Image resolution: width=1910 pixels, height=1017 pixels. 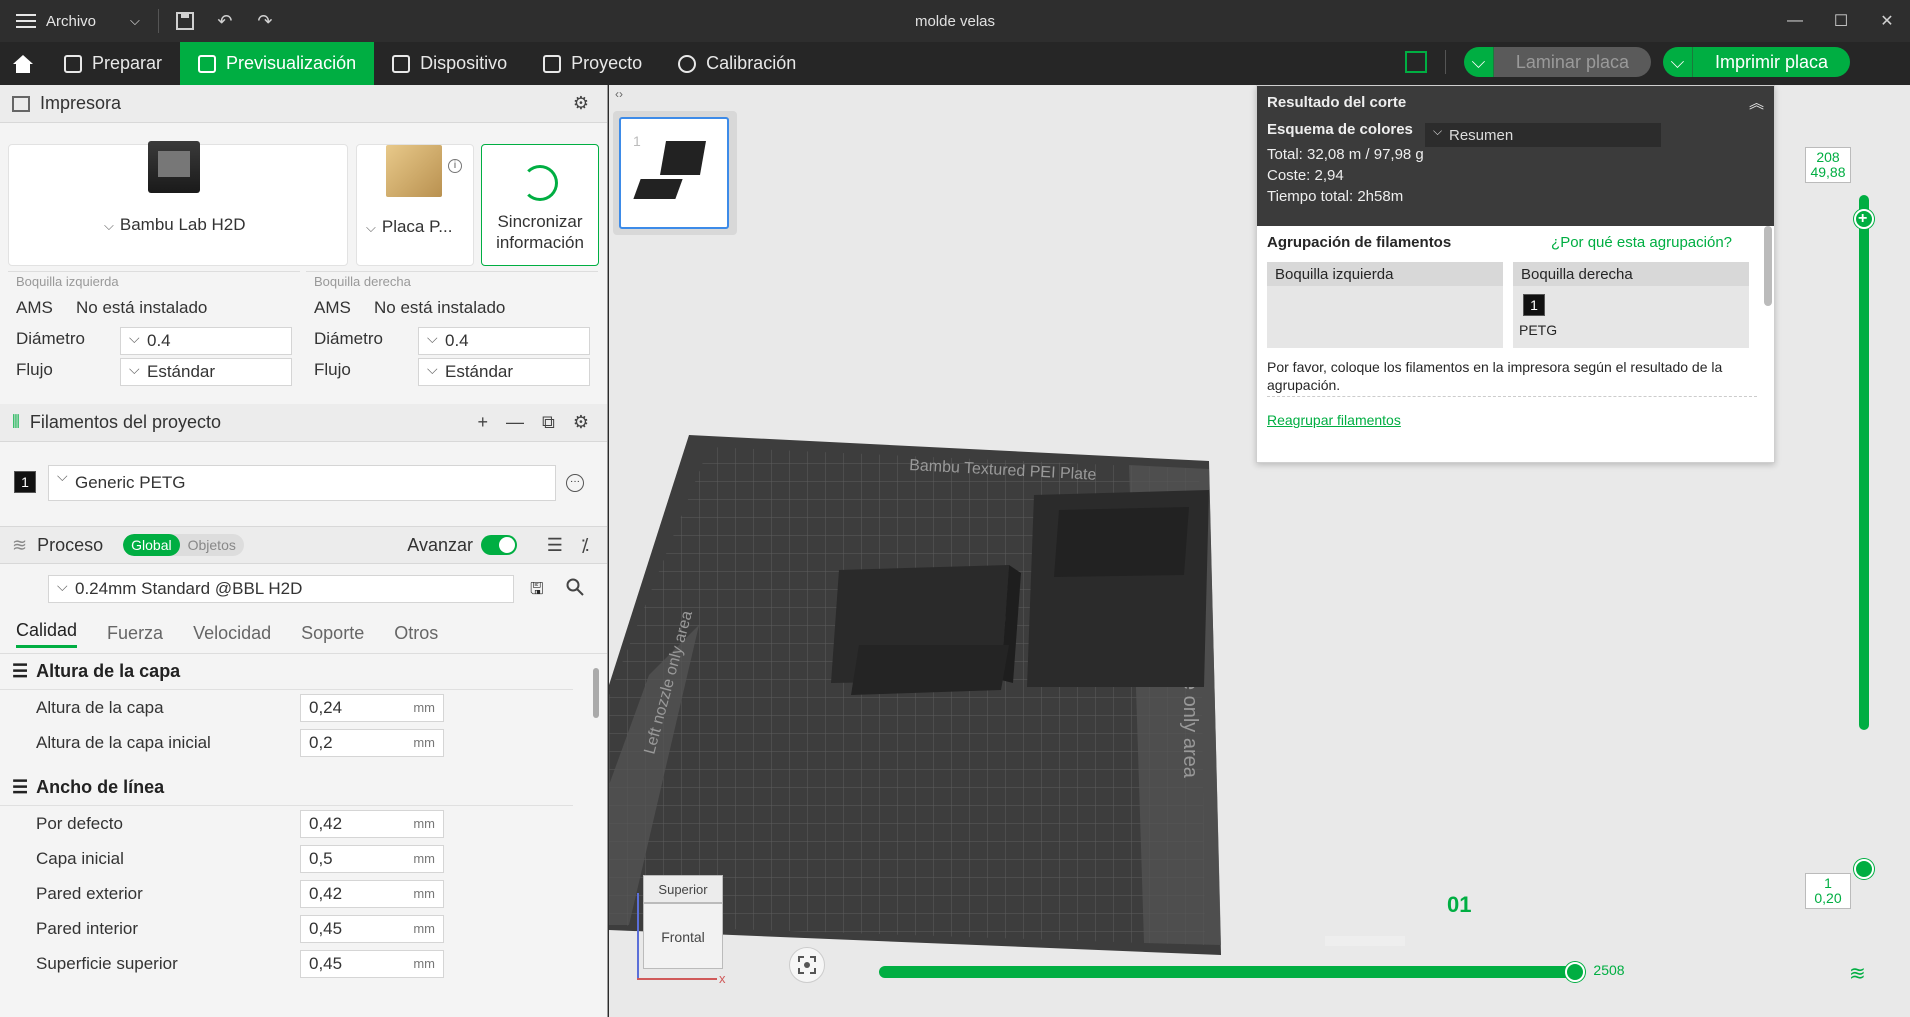 I want to click on info-icon: i, so click(x=455, y=166).